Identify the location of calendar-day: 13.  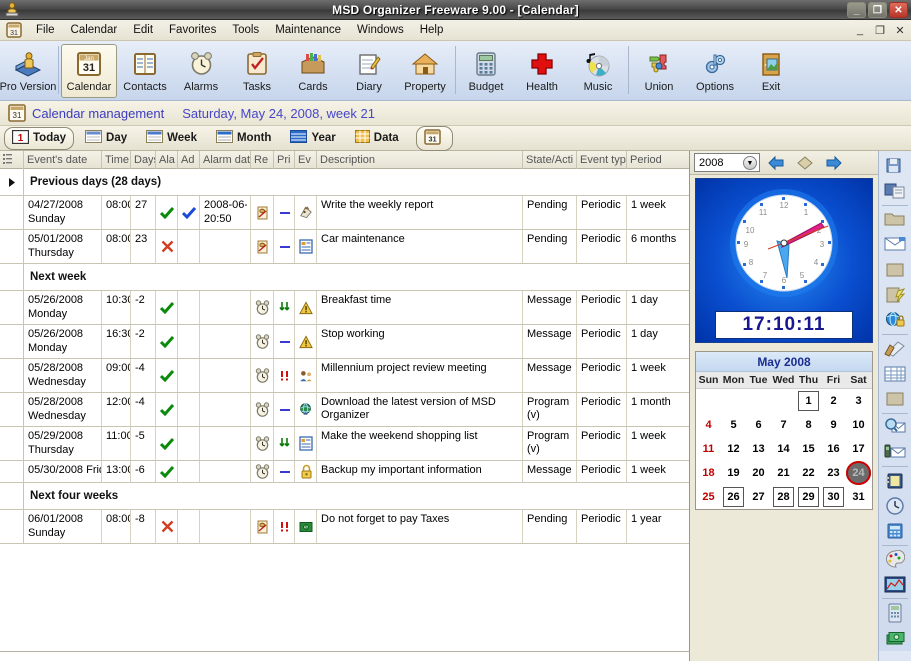
(758, 449).